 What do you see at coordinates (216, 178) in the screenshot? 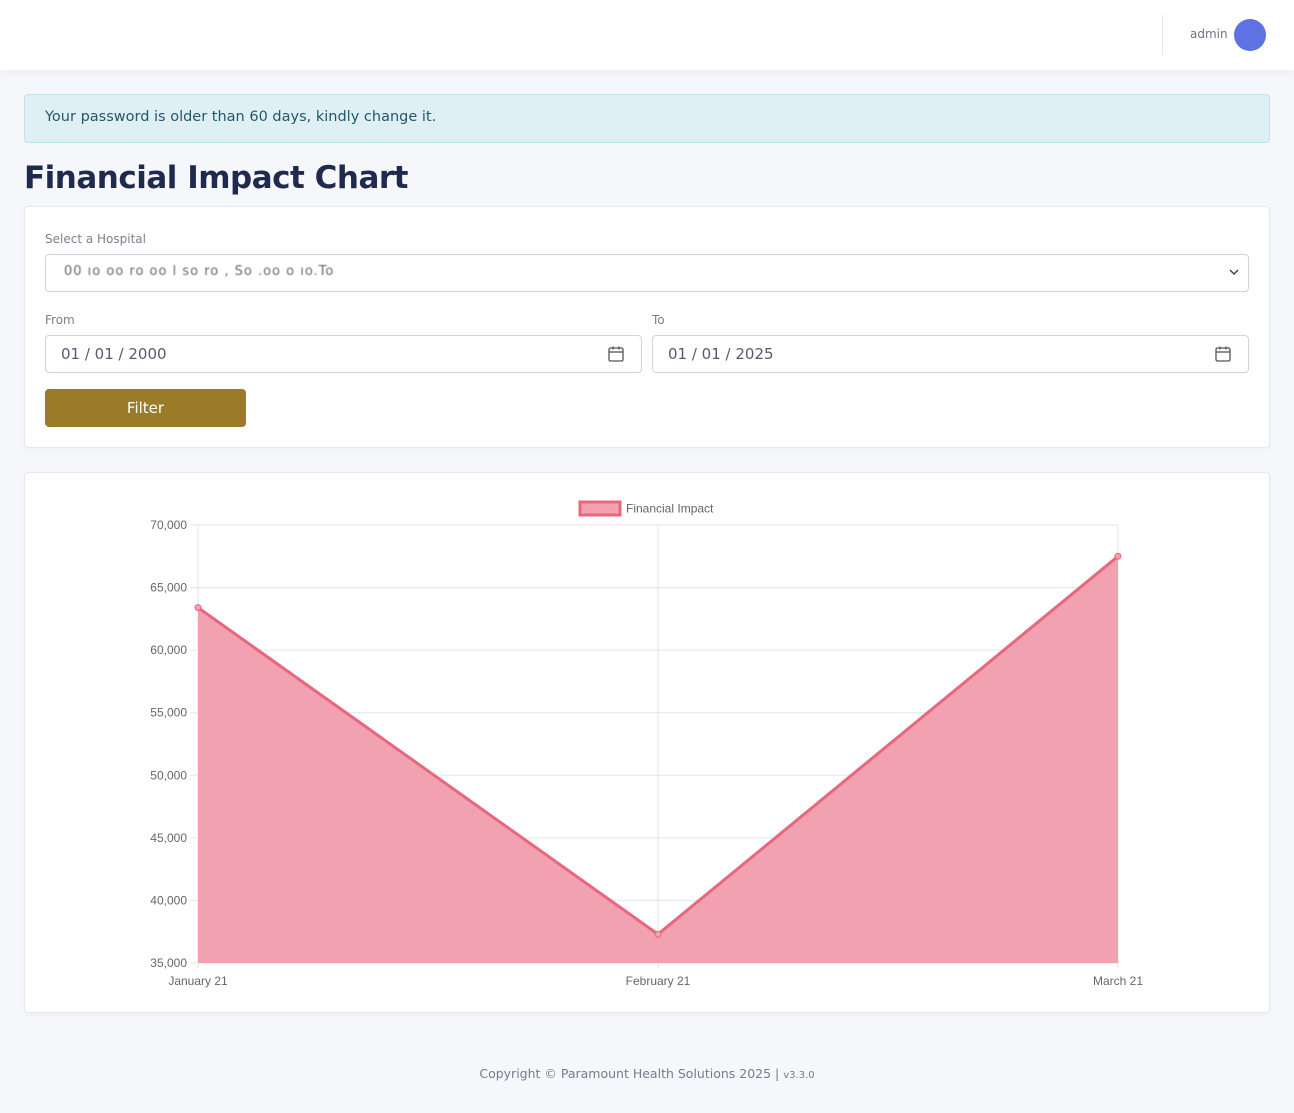
I see `page-title: Financial Impact Chart` at bounding box center [216, 178].